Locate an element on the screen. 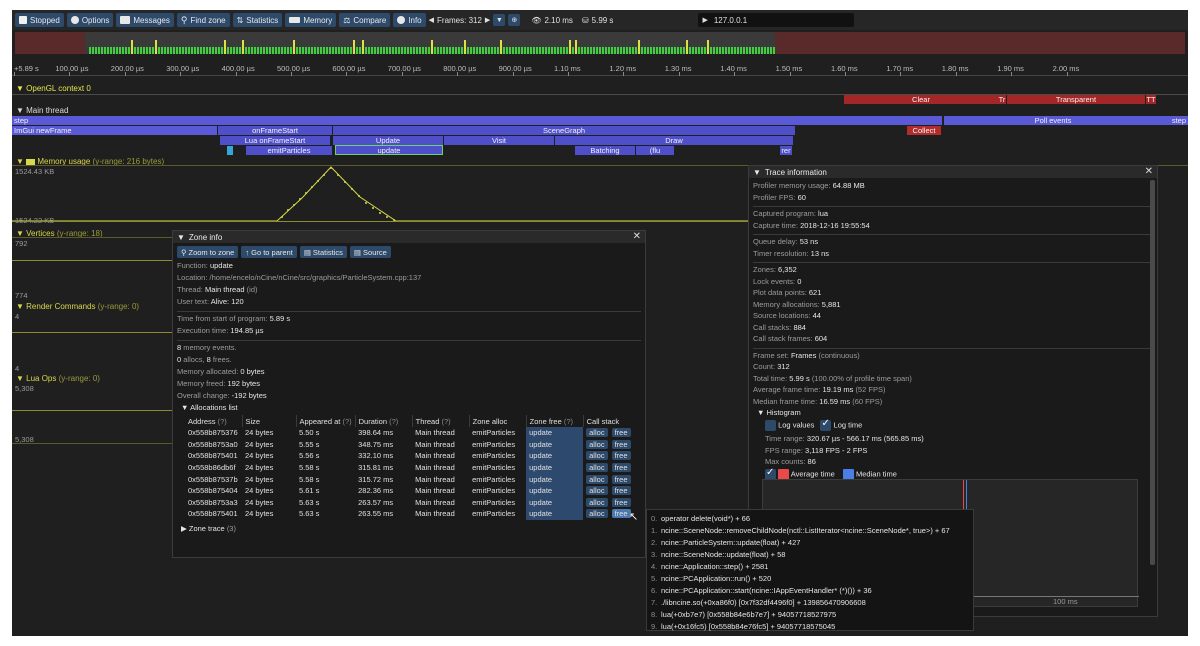 Image resolution: width=1200 pixels, height=646 pixels. zone-flu: (flu is located at coordinates (655, 150).